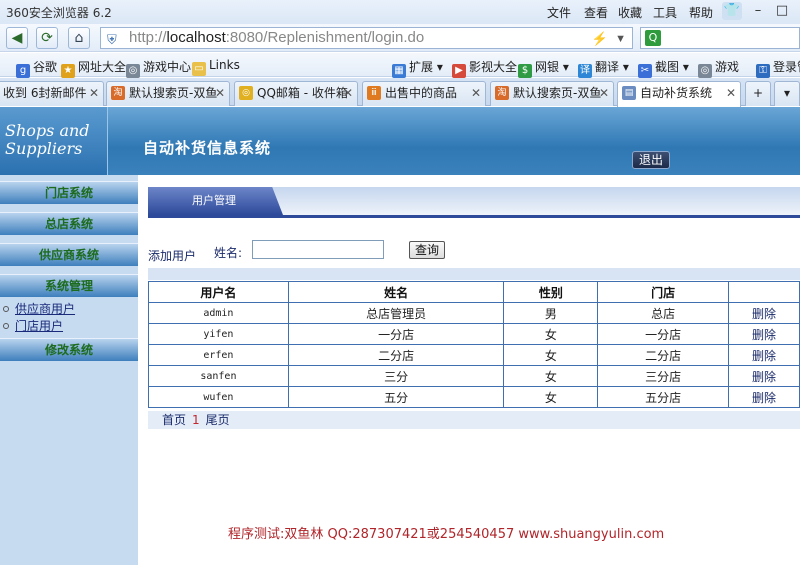 The height and width of the screenshot is (565, 800). What do you see at coordinates (645, 71) in the screenshot?
I see `screenshot-icon: ✂` at bounding box center [645, 71].